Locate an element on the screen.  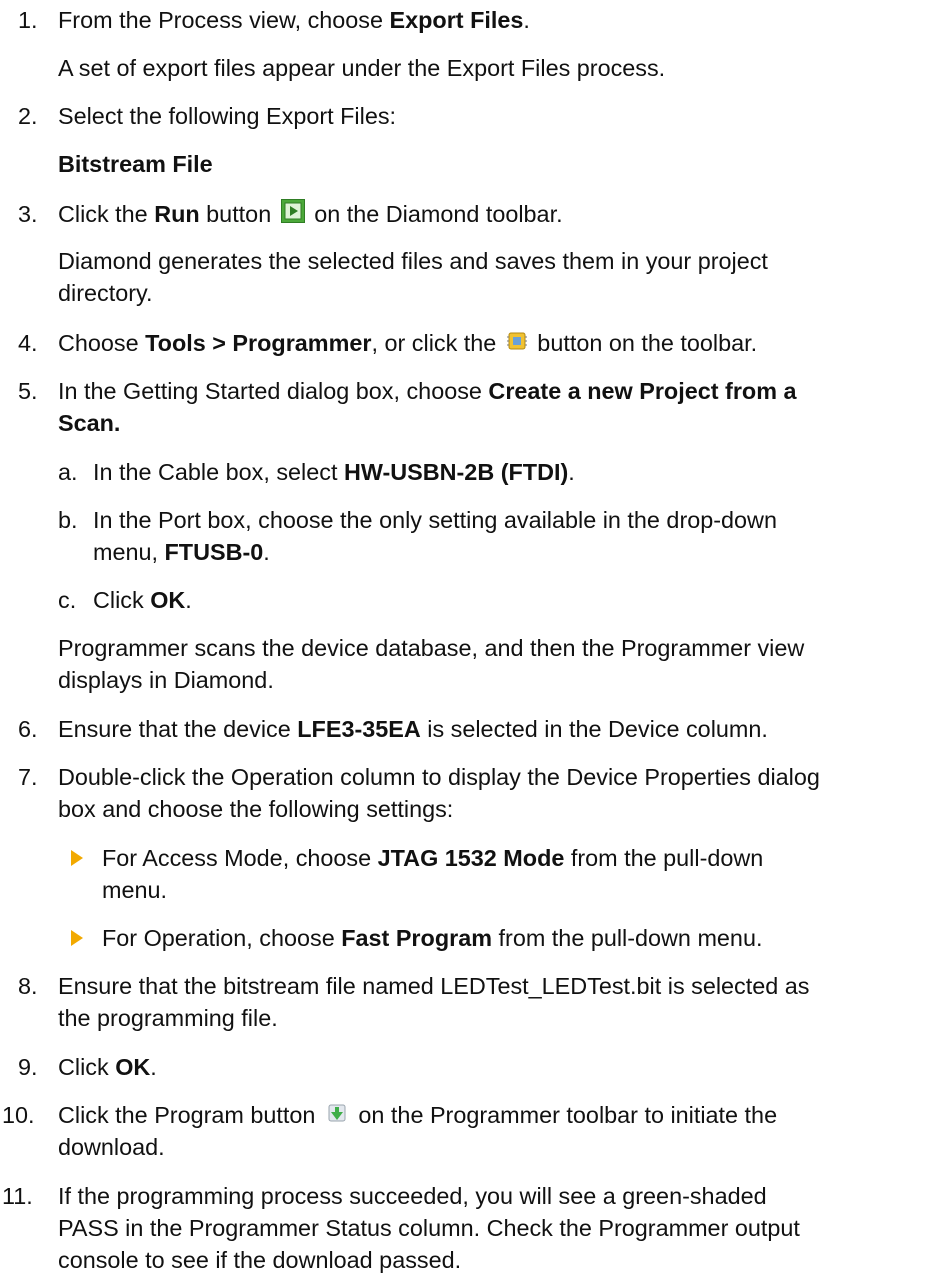
run-button-icon is located at coordinates (292, 215).